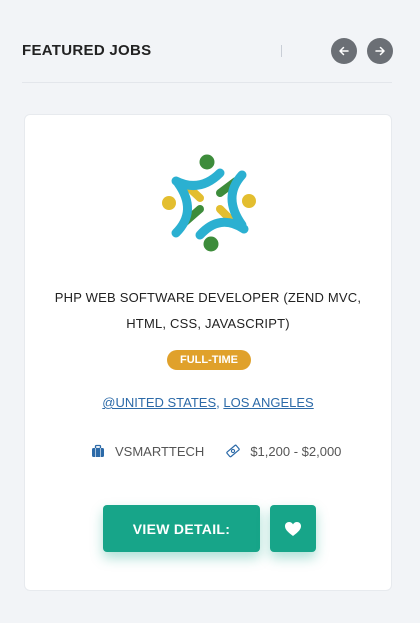 The height and width of the screenshot is (623, 420). I want to click on prev-button, so click(344, 51).